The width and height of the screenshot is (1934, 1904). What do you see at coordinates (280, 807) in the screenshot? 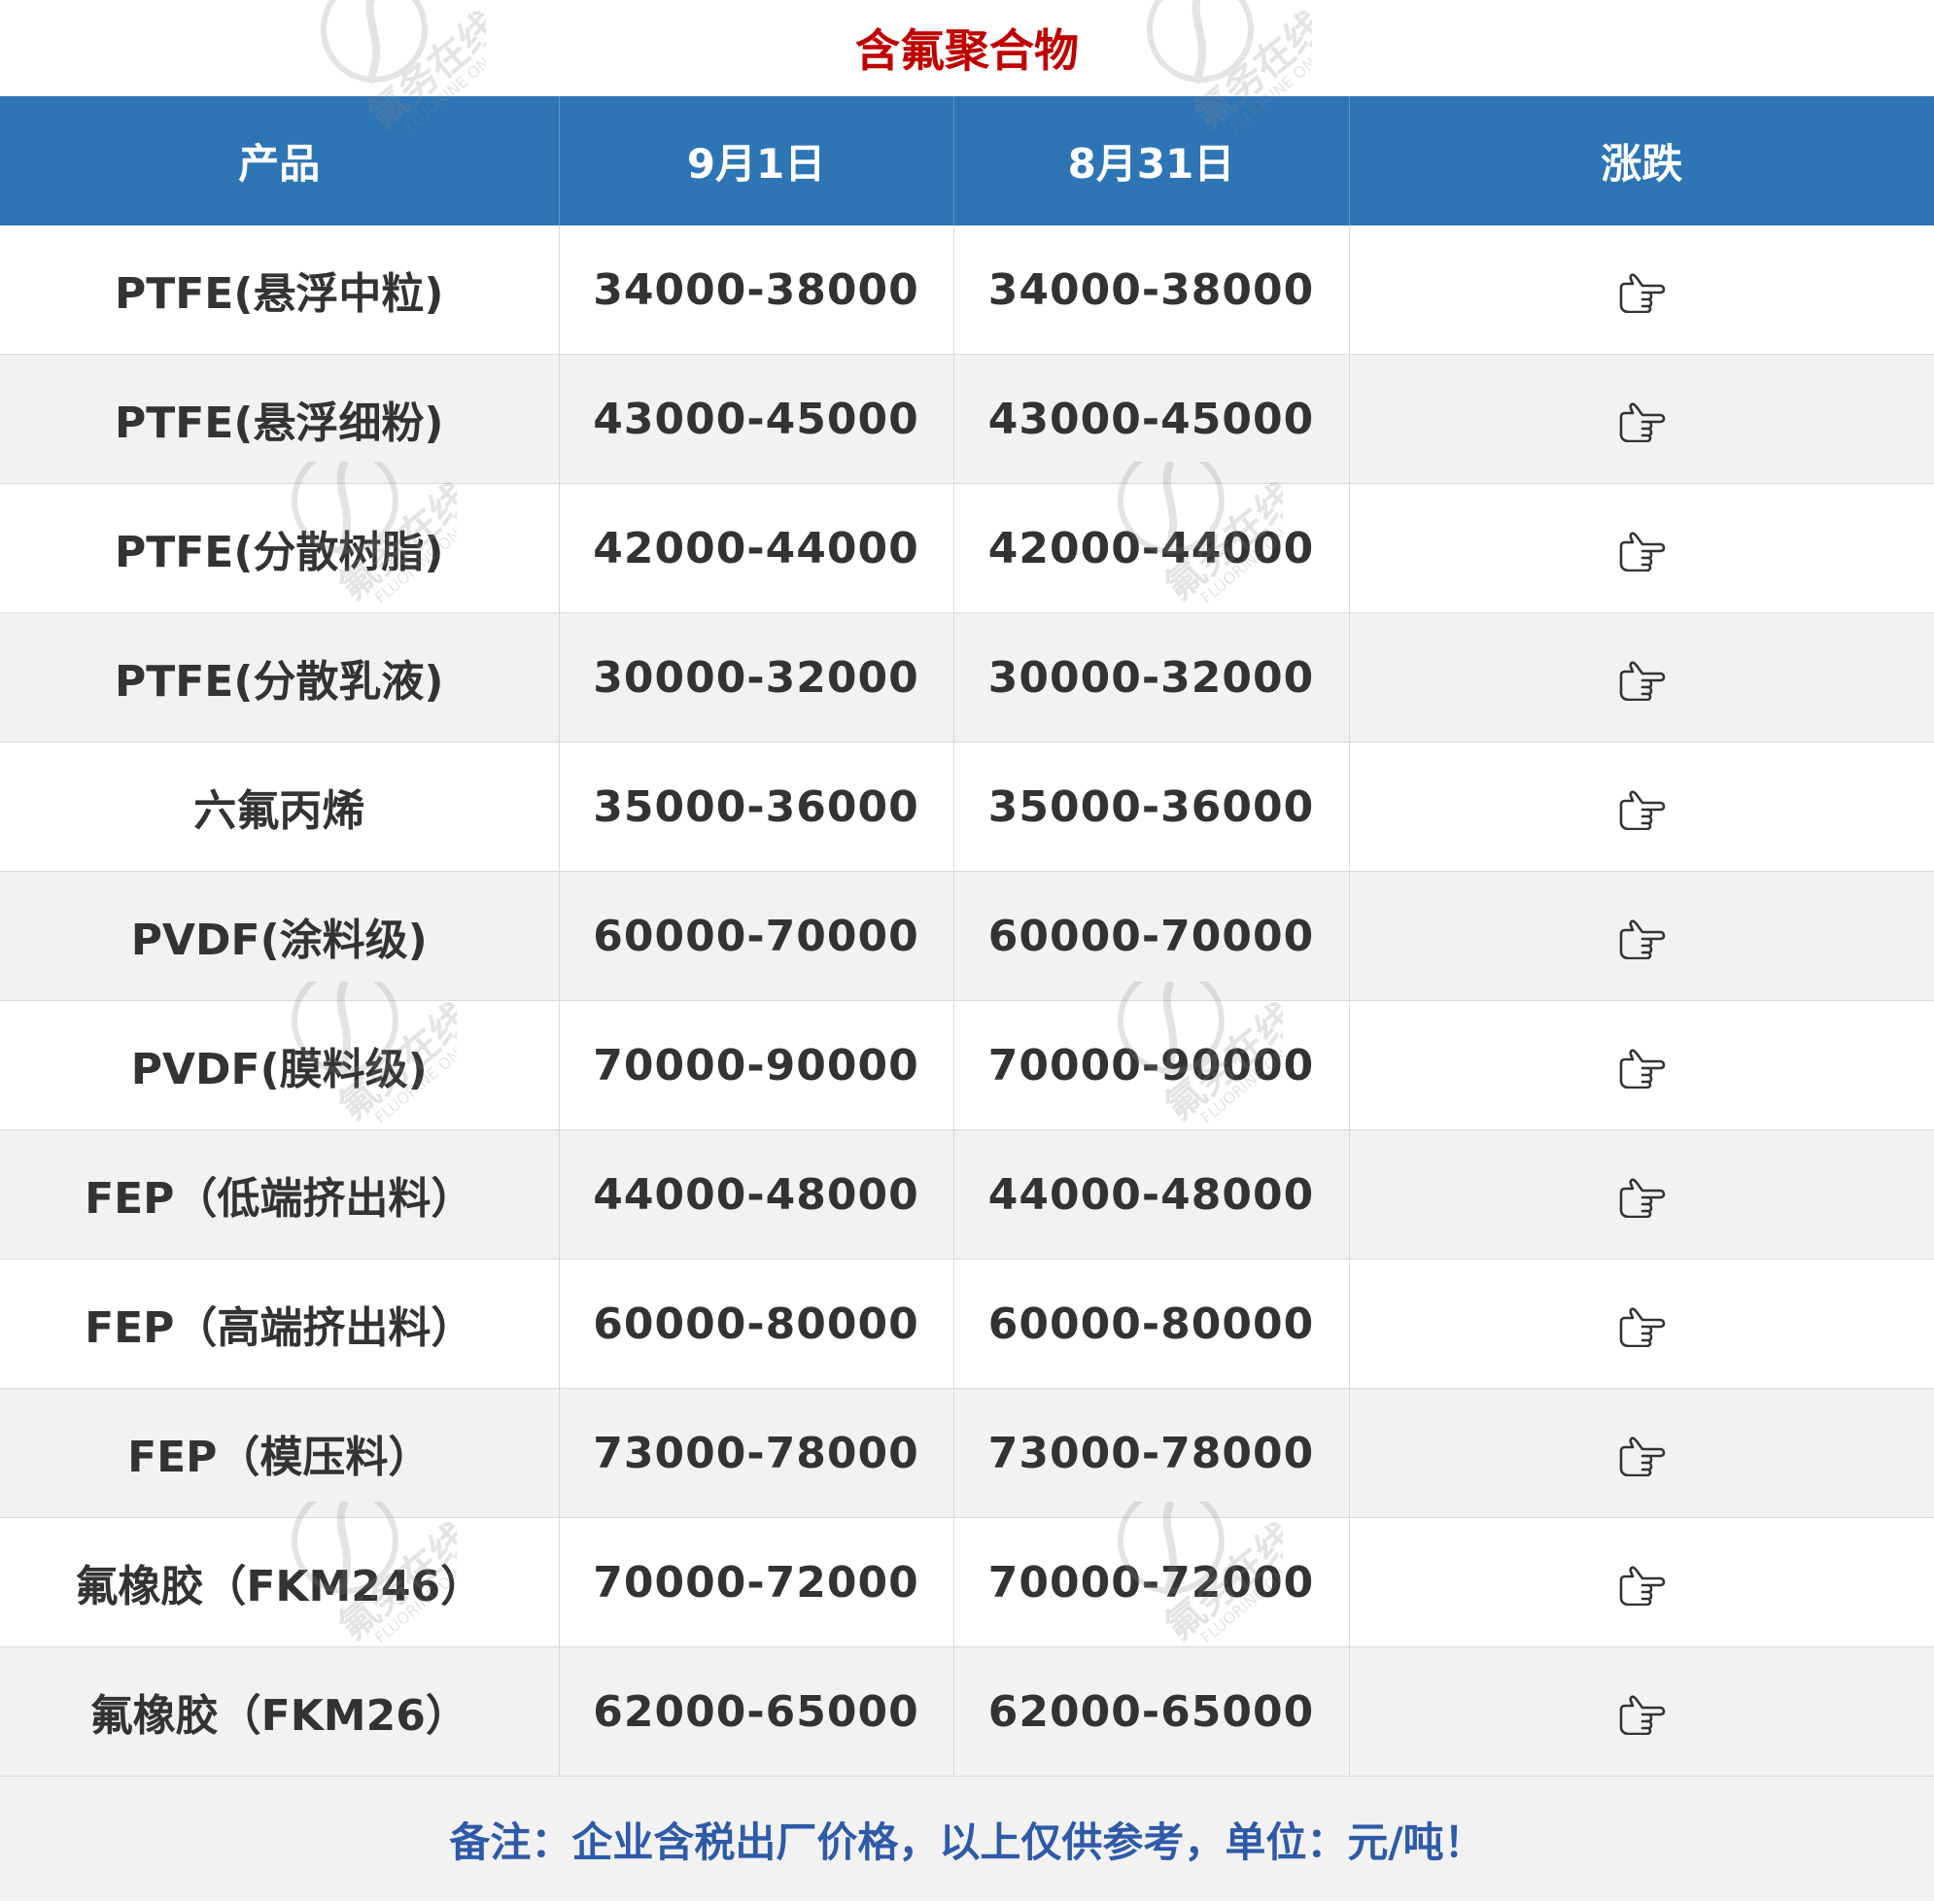
I see `product-cell: 六氟丙烯` at bounding box center [280, 807].